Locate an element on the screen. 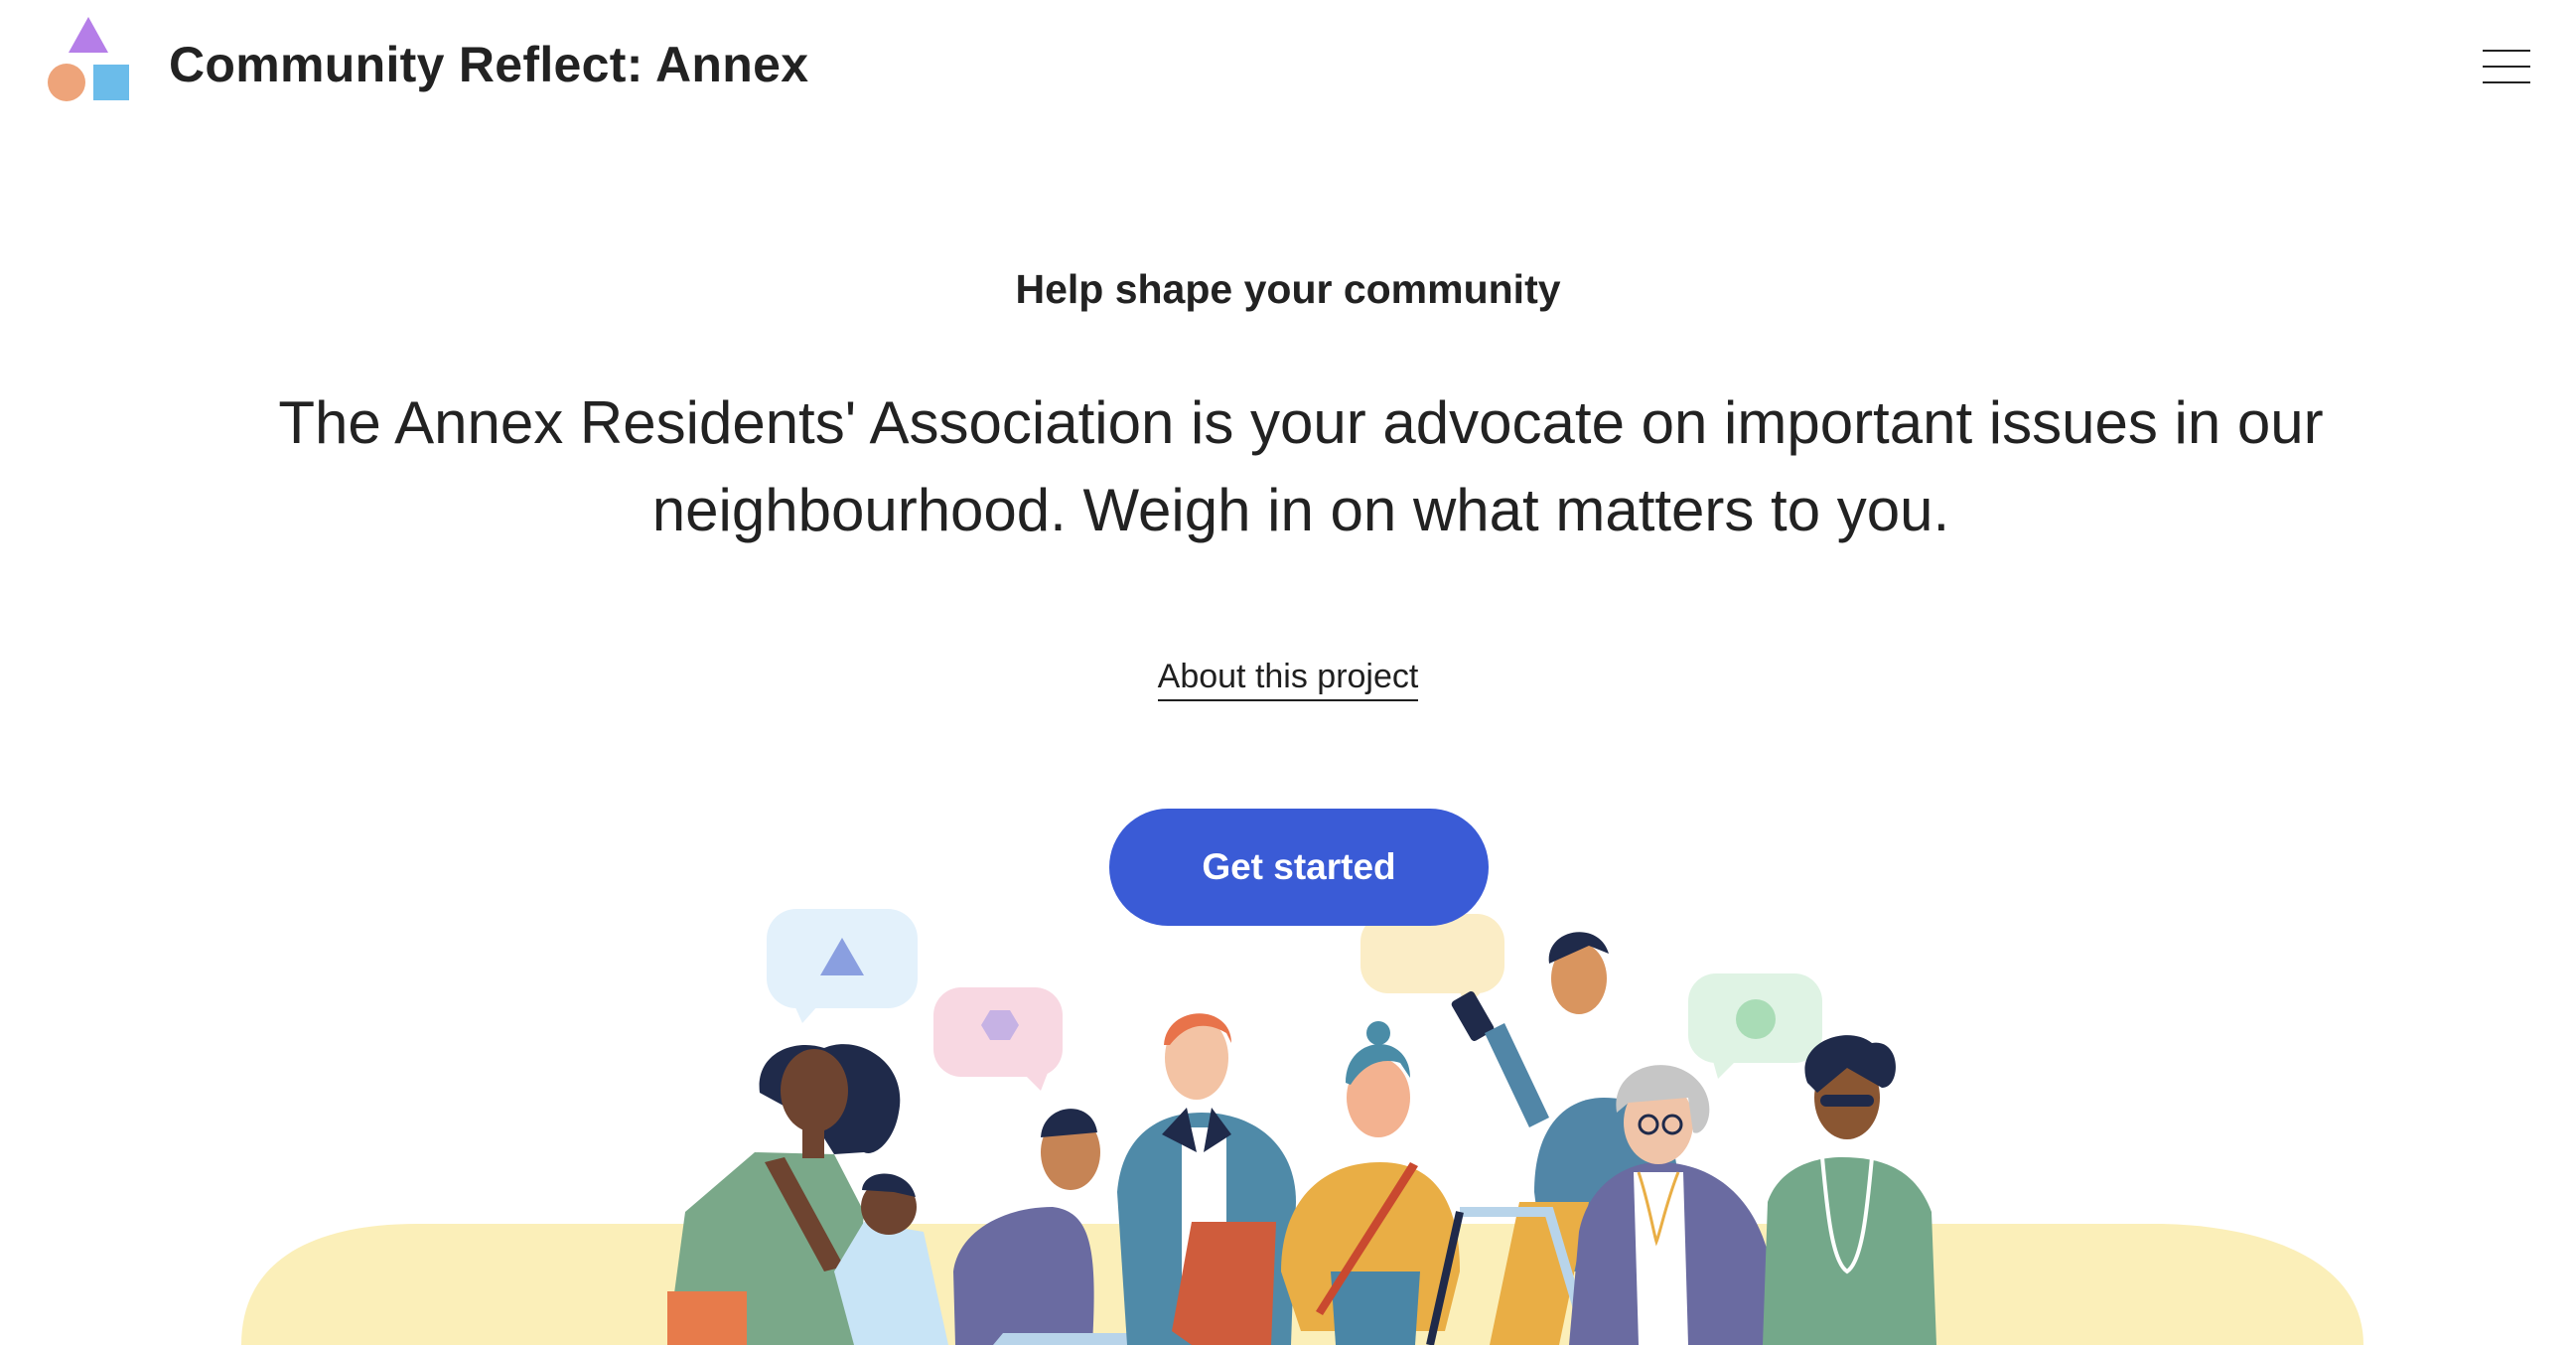 The height and width of the screenshot is (1345, 2576). speech-bubble-diamond-icon is located at coordinates (1432, 961).